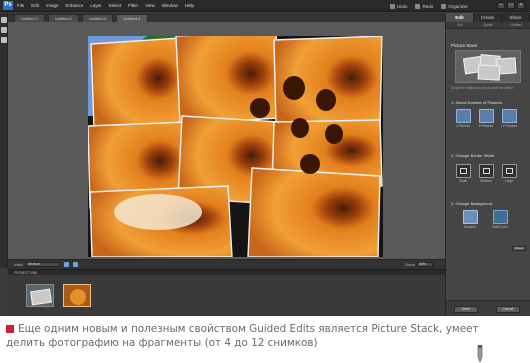 The width and height of the screenshot is (530, 363). What do you see at coordinates (470, 217) in the screenshot?
I see `gradient-icon` at bounding box center [470, 217].